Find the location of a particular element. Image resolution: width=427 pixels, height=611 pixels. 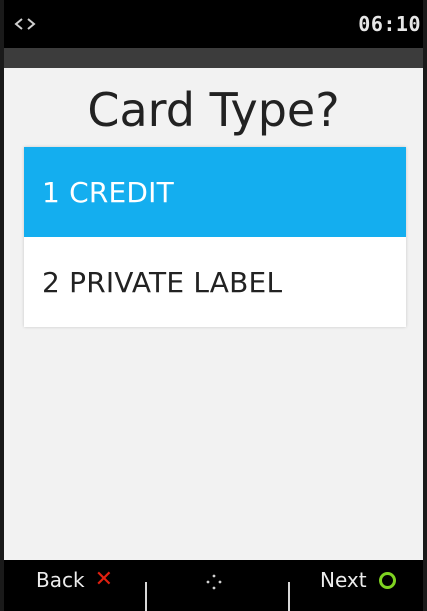

navigation-dots-icon is located at coordinates (214, 582).